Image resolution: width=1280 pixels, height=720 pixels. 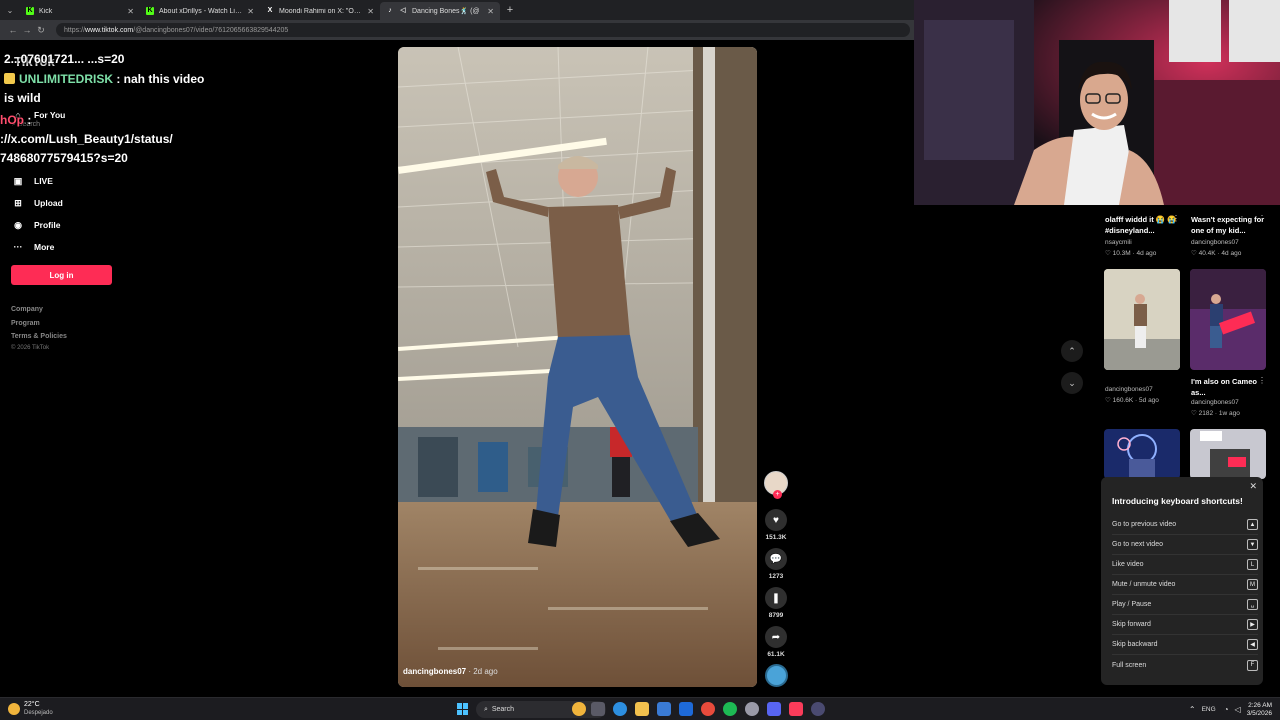 I want to click on heart-icon: ♥, so click(x=776, y=520).